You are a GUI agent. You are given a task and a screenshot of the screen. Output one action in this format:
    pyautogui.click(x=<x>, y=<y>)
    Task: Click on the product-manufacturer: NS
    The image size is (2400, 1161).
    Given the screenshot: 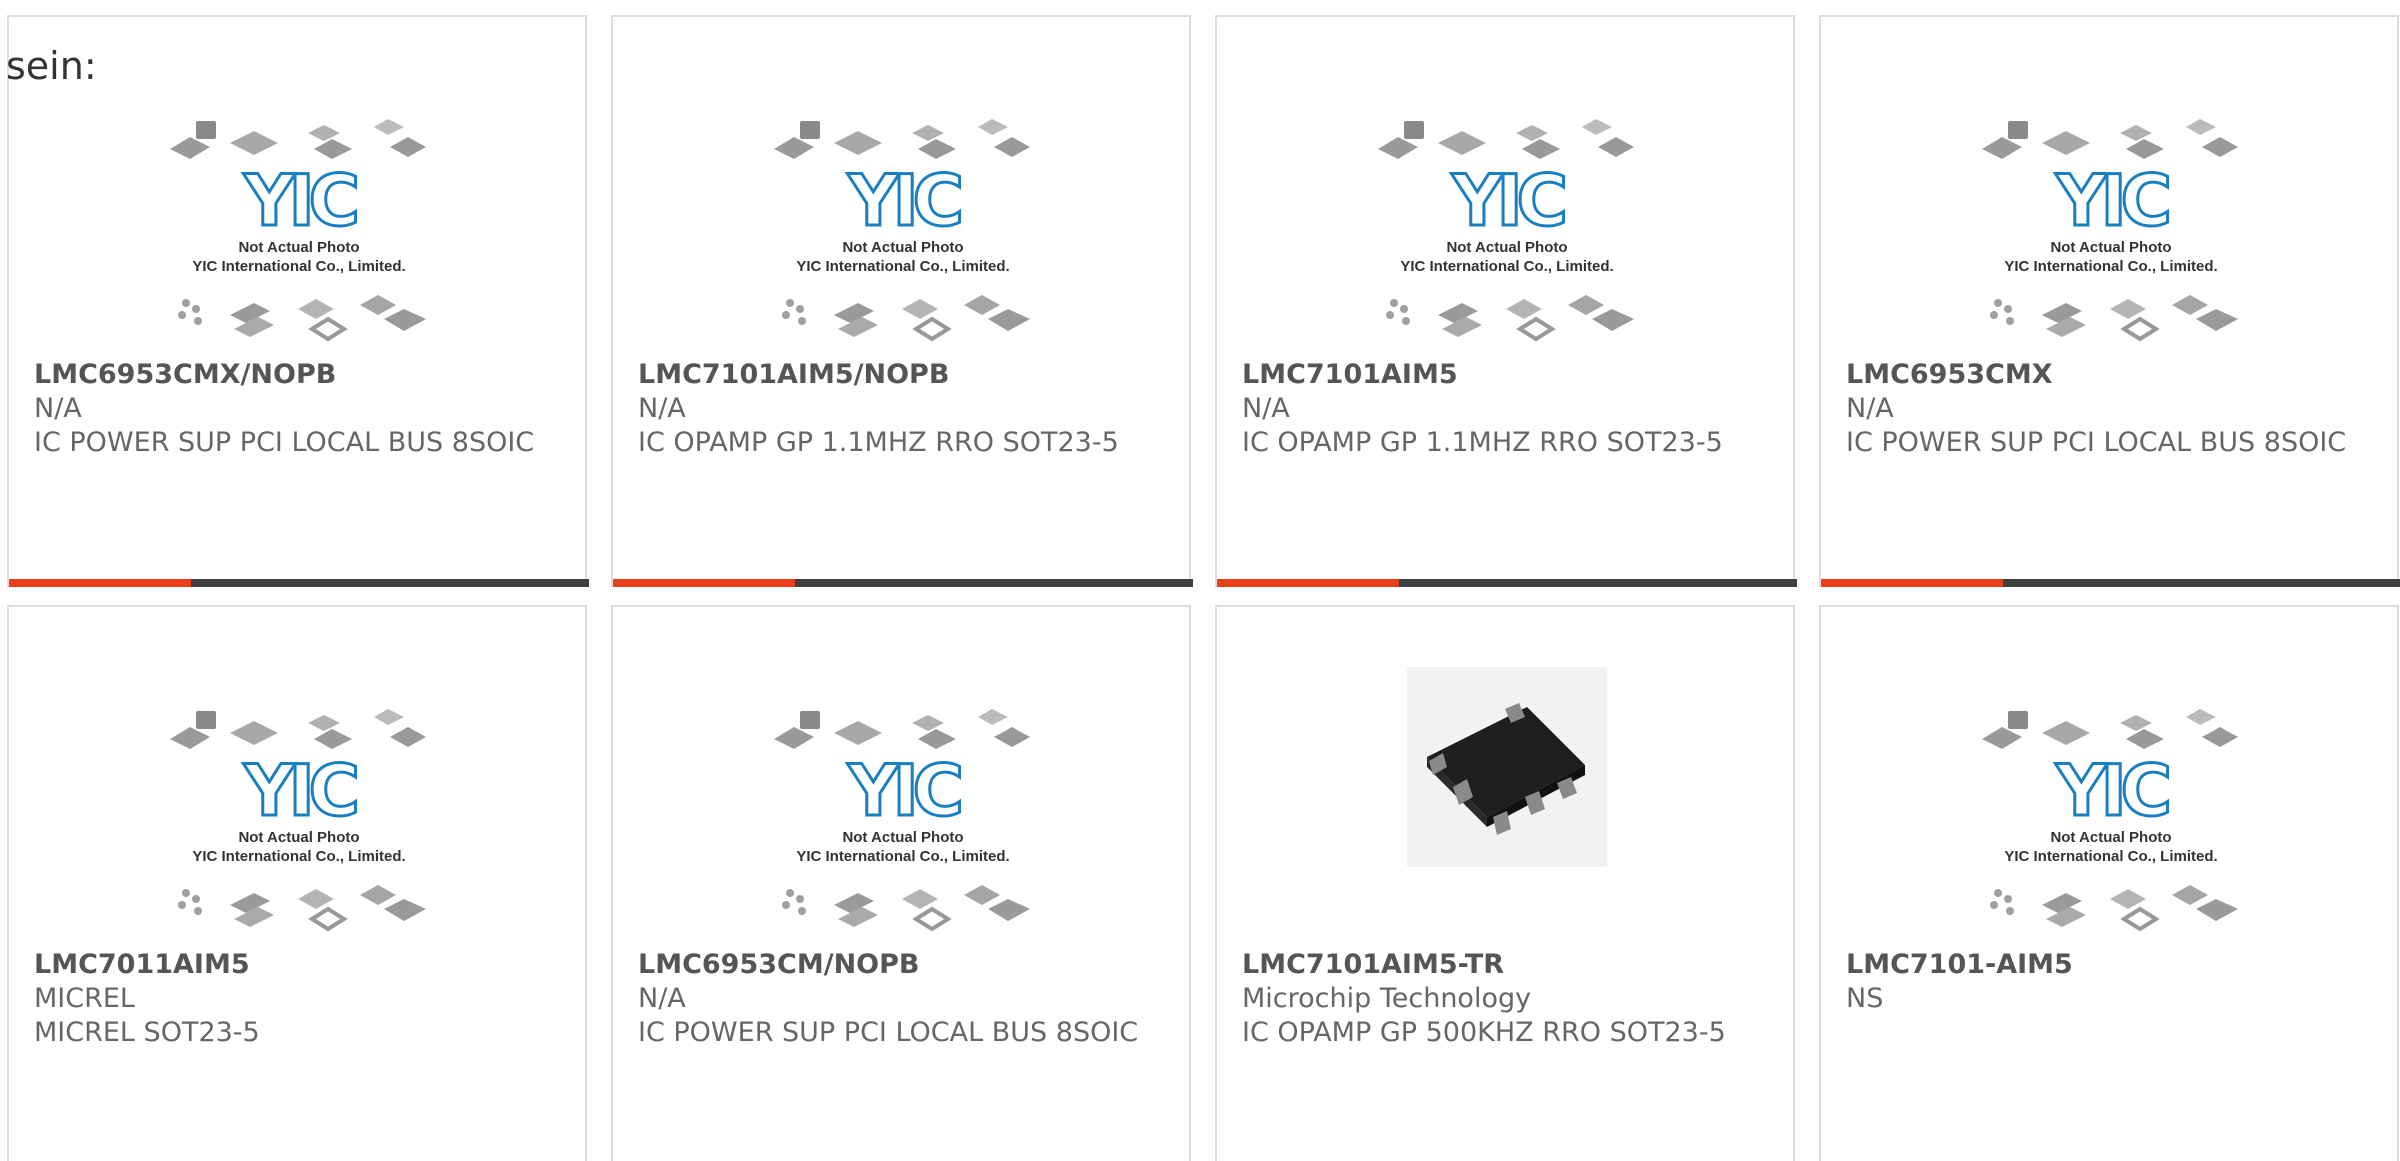 What is the action you would take?
    pyautogui.click(x=1865, y=998)
    